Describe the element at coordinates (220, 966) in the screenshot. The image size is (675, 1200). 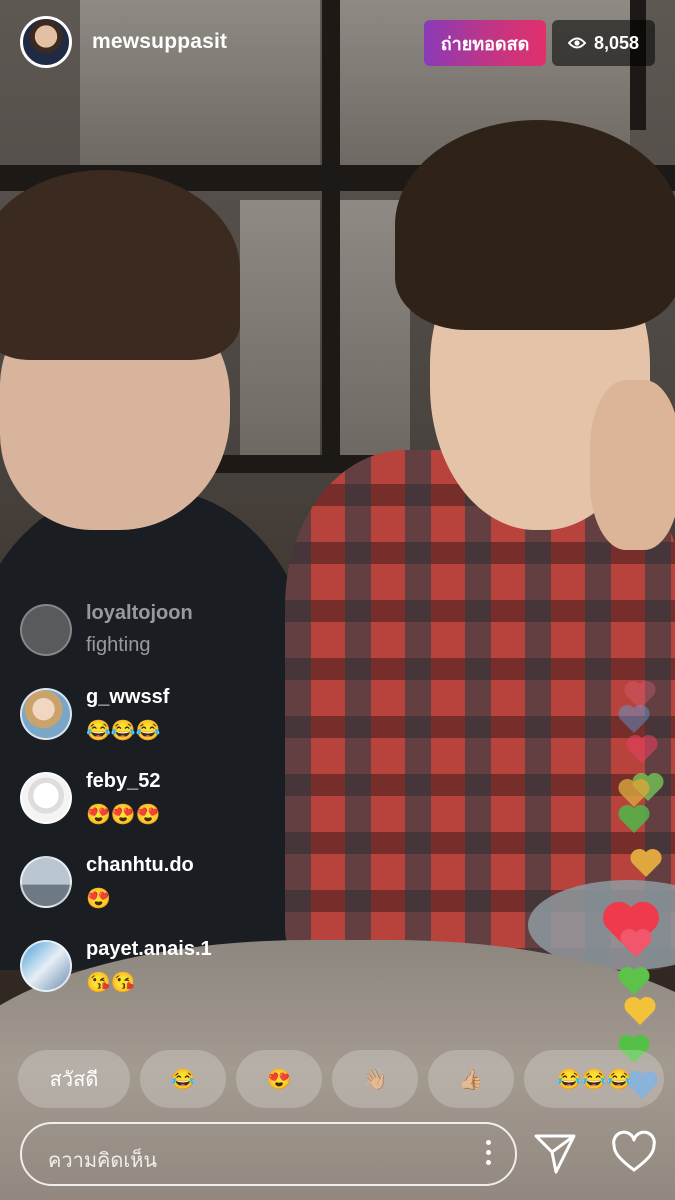
I see `comment-item: payet.anais.1 😘😘` at that location.